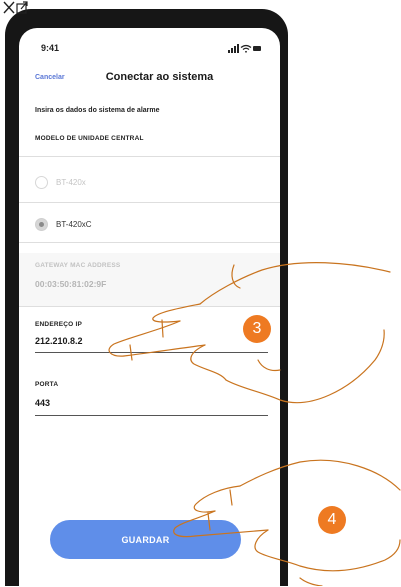  What do you see at coordinates (78, 265) in the screenshot?
I see `gateway-mac-label: GATEWAY MAC ADDRESS` at bounding box center [78, 265].